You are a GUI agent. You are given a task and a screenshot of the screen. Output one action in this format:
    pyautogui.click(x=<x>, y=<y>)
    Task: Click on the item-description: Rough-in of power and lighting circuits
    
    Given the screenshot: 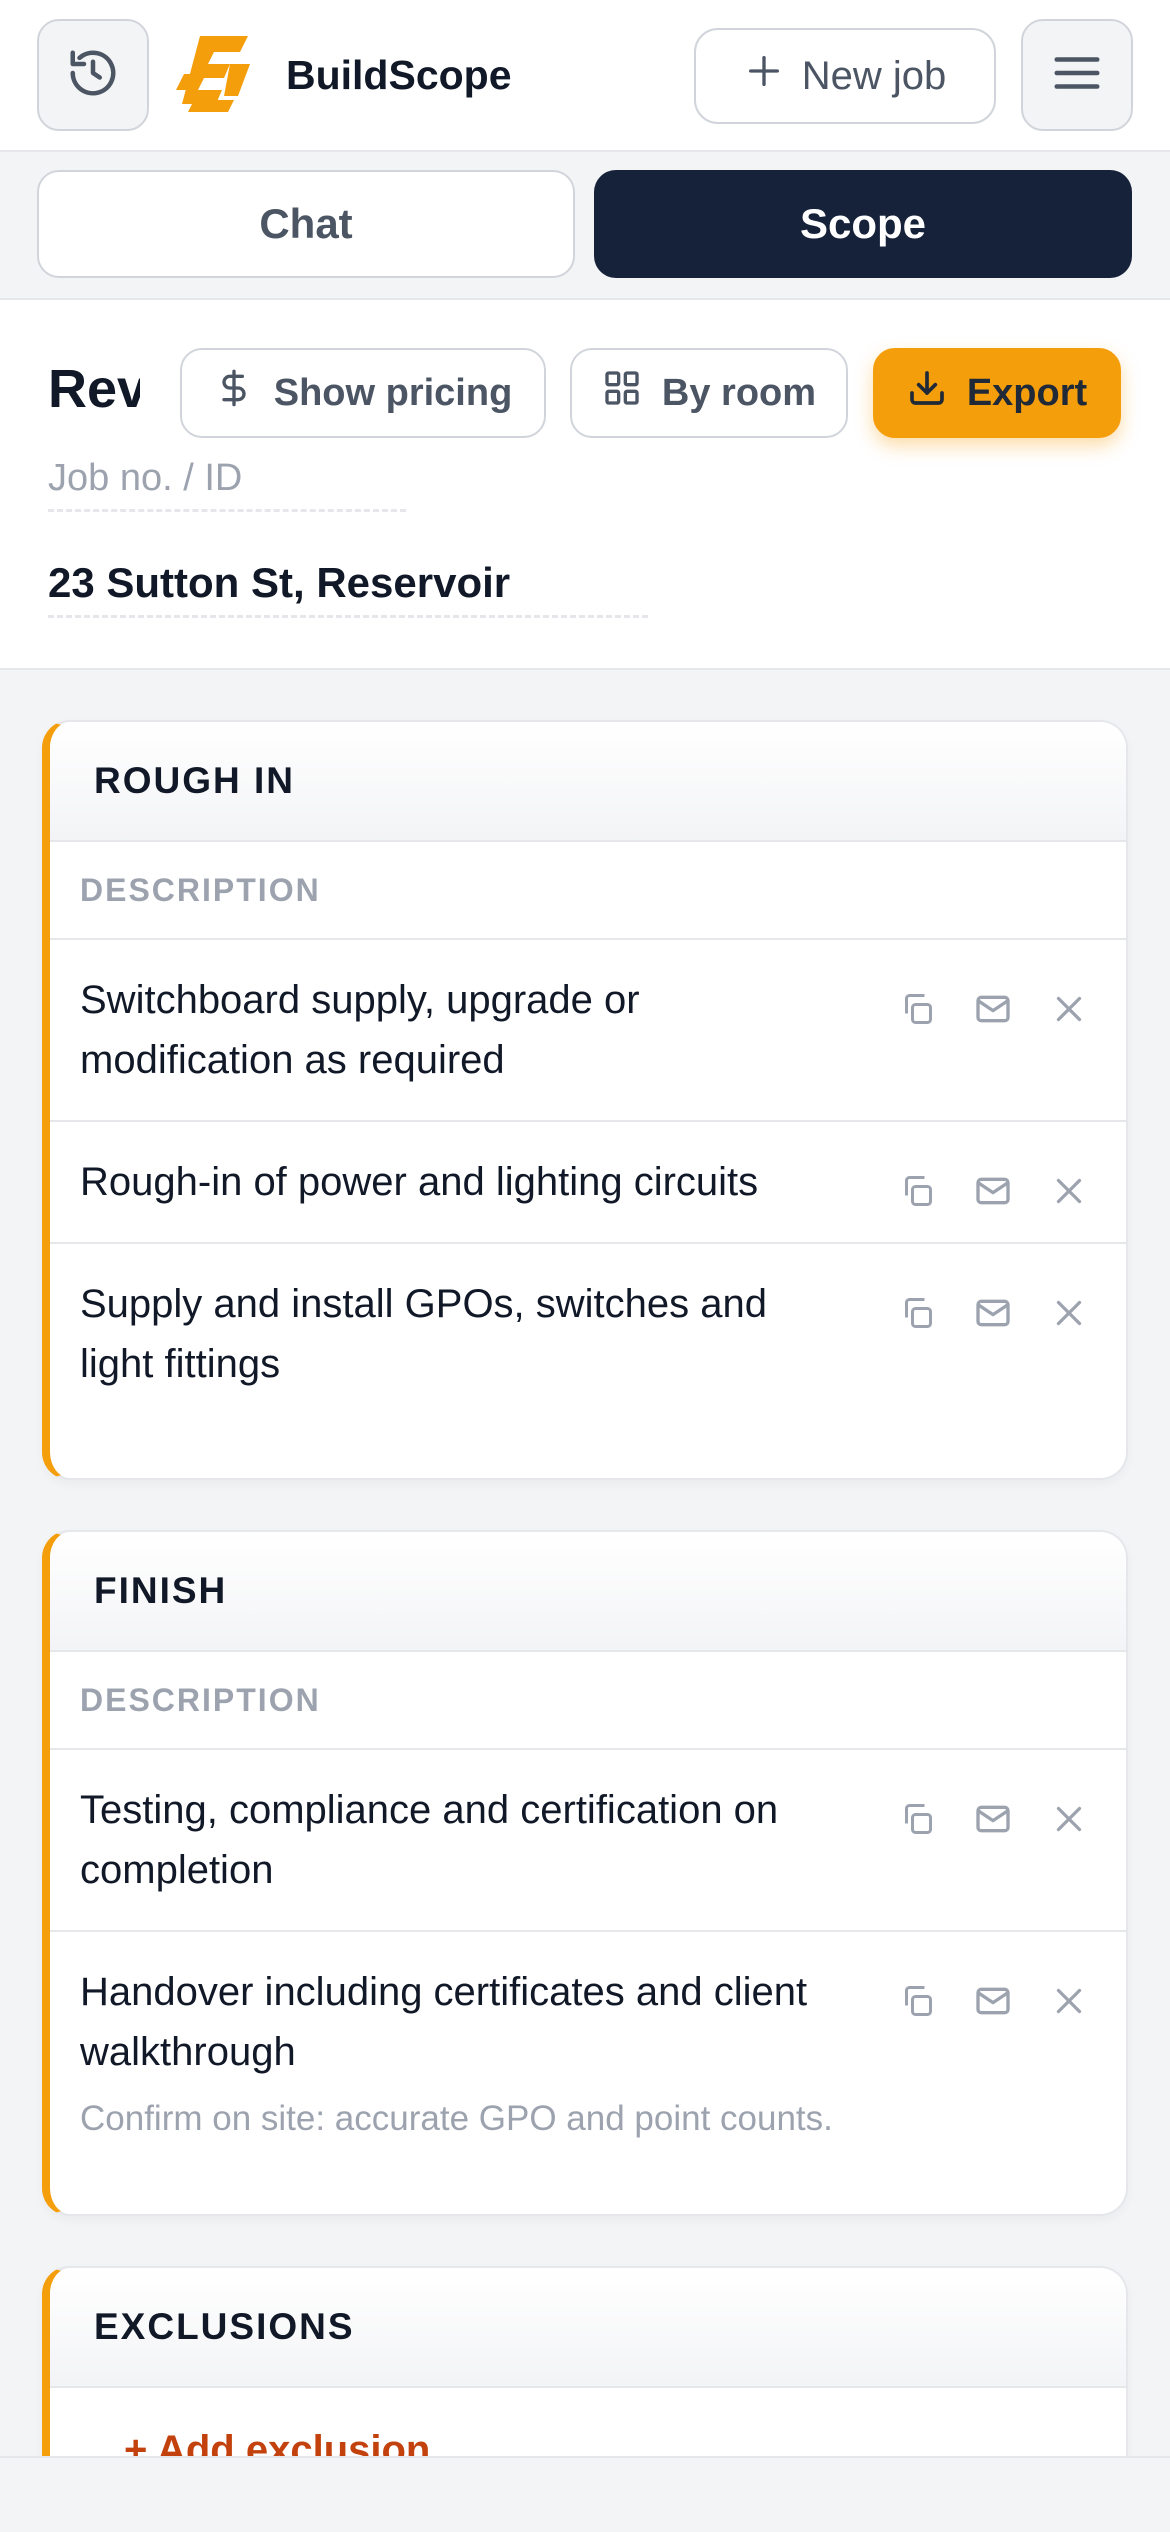 What is the action you would take?
    pyautogui.click(x=460, y=1182)
    